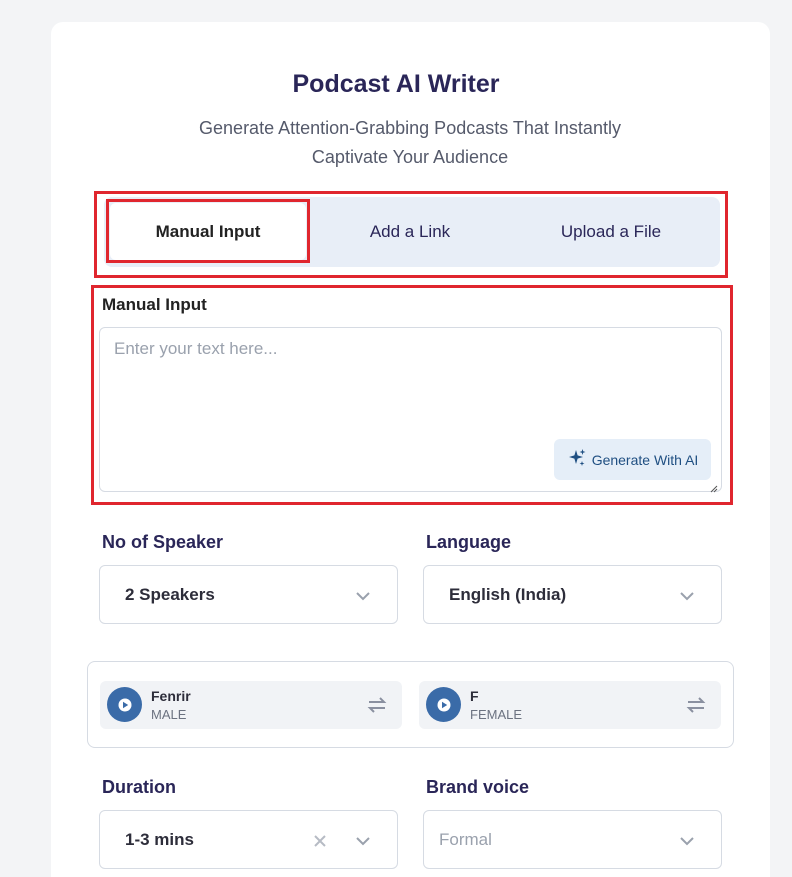 This screenshot has width=792, height=877. What do you see at coordinates (478, 787) in the screenshot?
I see `brand-voice-label: Brand voice` at bounding box center [478, 787].